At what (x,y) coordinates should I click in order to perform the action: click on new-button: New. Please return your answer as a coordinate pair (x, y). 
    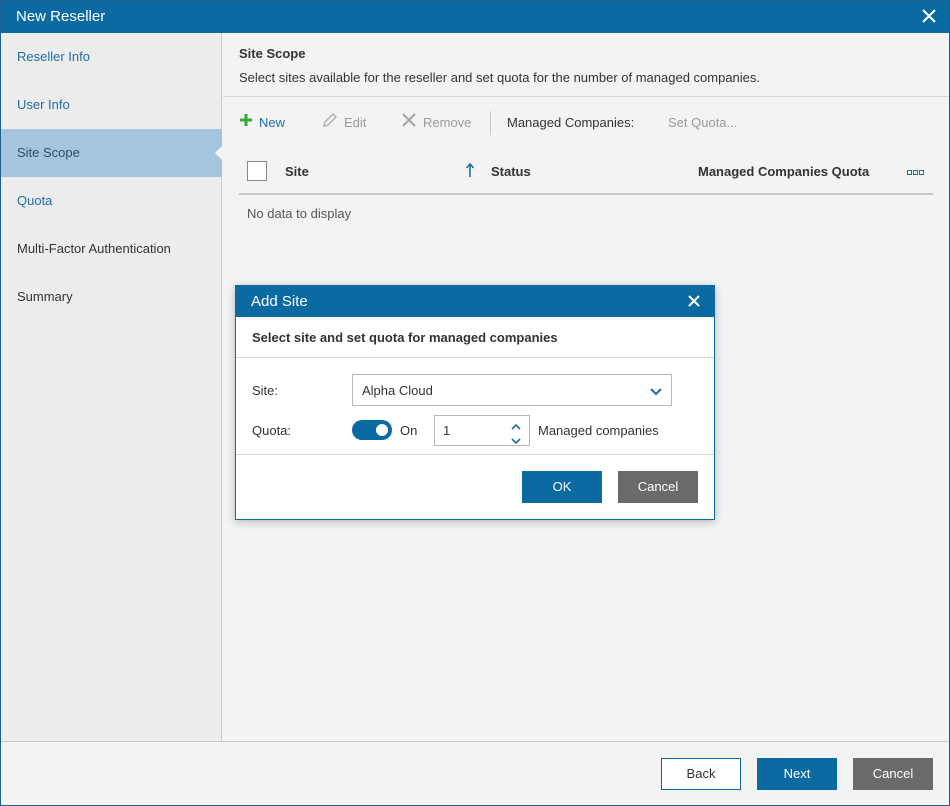
    Looking at the image, I should click on (262, 123).